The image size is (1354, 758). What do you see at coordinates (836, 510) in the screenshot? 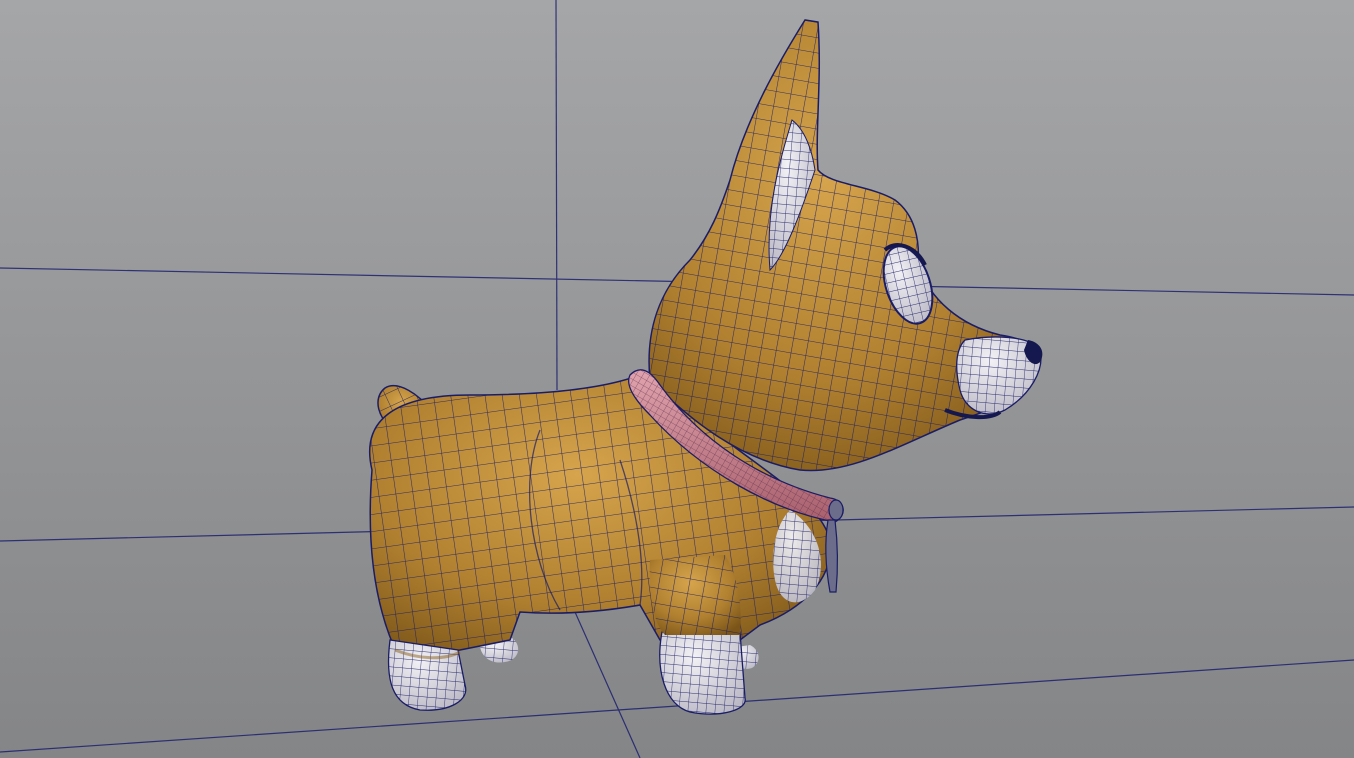
I see `collar-buckle` at bounding box center [836, 510].